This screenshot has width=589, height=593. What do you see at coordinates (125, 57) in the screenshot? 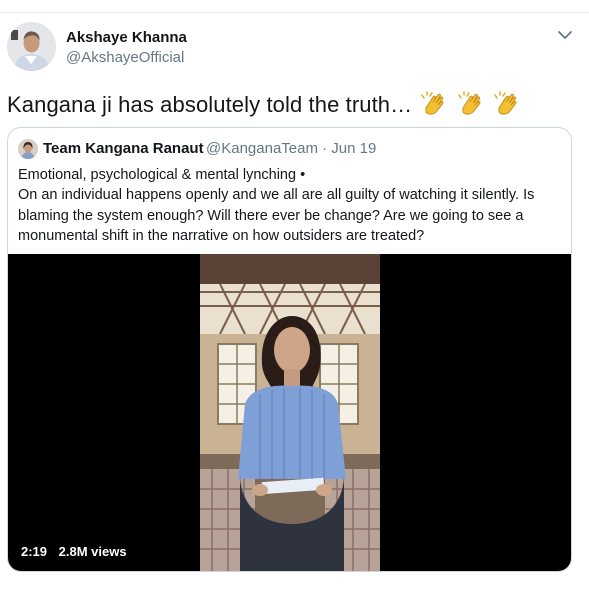
I see `author-handle: @AkshayeOfficial` at bounding box center [125, 57].